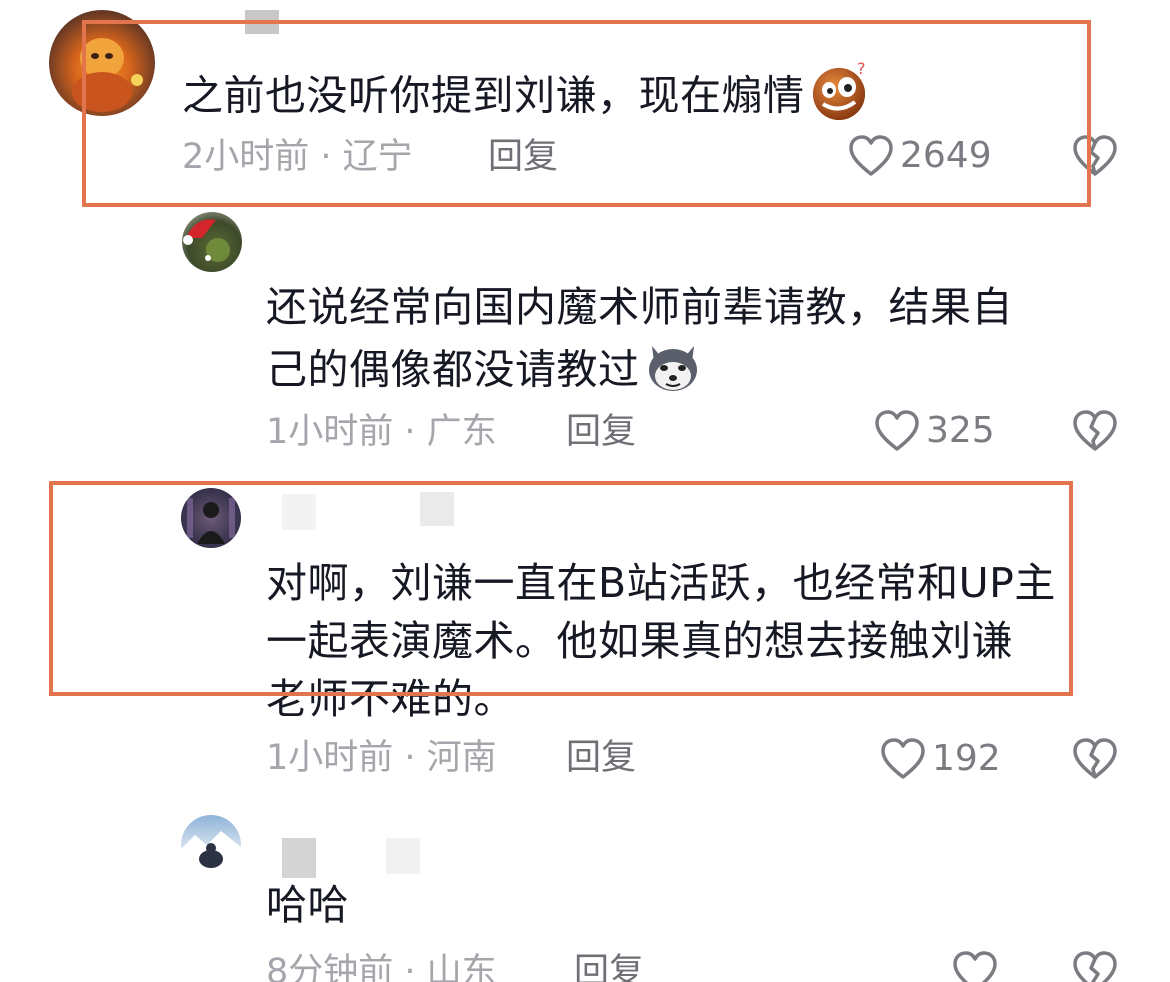  Describe the element at coordinates (946, 155) in the screenshot. I see `like-count: 2649` at that location.